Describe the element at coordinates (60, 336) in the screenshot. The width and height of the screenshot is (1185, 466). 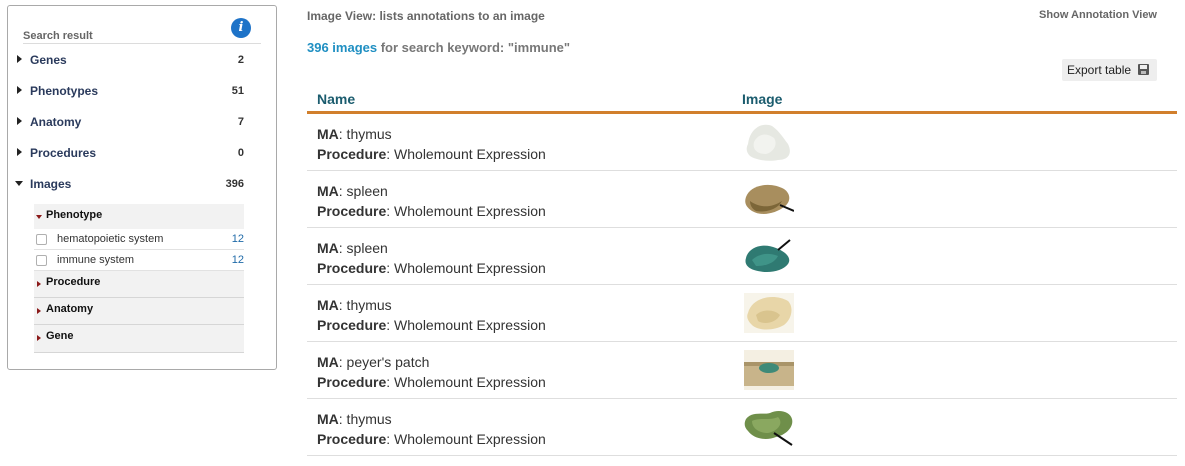
I see `subfacet-label: Gene` at that location.